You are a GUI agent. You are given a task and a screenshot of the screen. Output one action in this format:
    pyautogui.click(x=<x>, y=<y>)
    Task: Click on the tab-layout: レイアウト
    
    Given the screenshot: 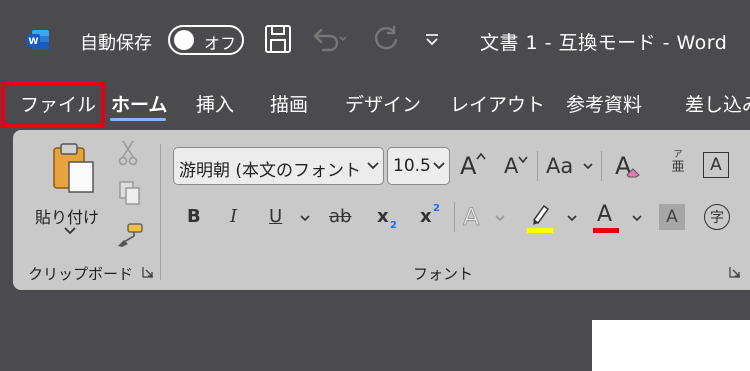 What is the action you would take?
    pyautogui.click(x=497, y=103)
    